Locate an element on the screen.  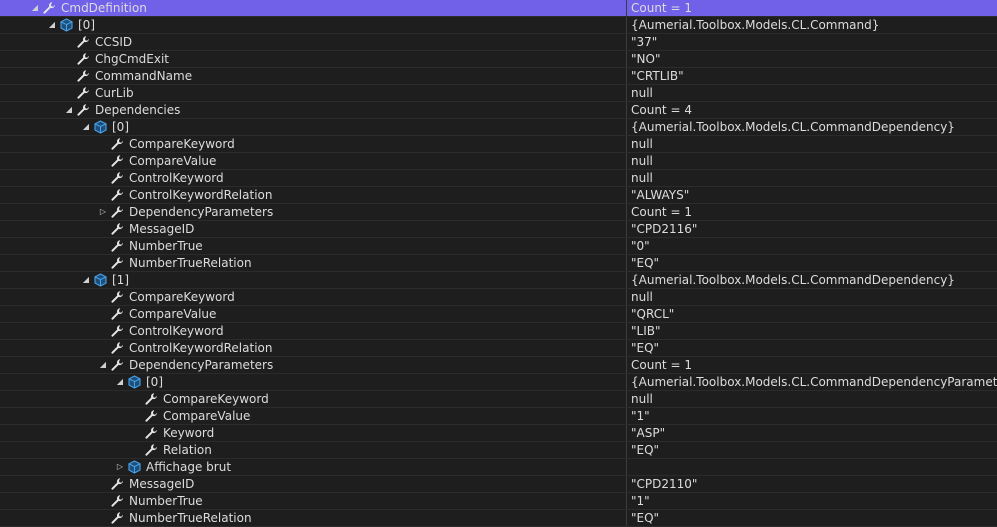
tree-row: Relation "EQ" is located at coordinates (498, 450).